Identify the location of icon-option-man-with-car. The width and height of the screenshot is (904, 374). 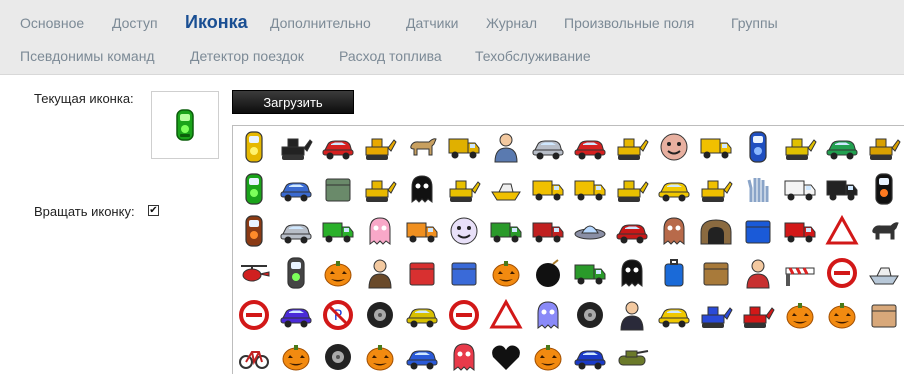
(380, 273).